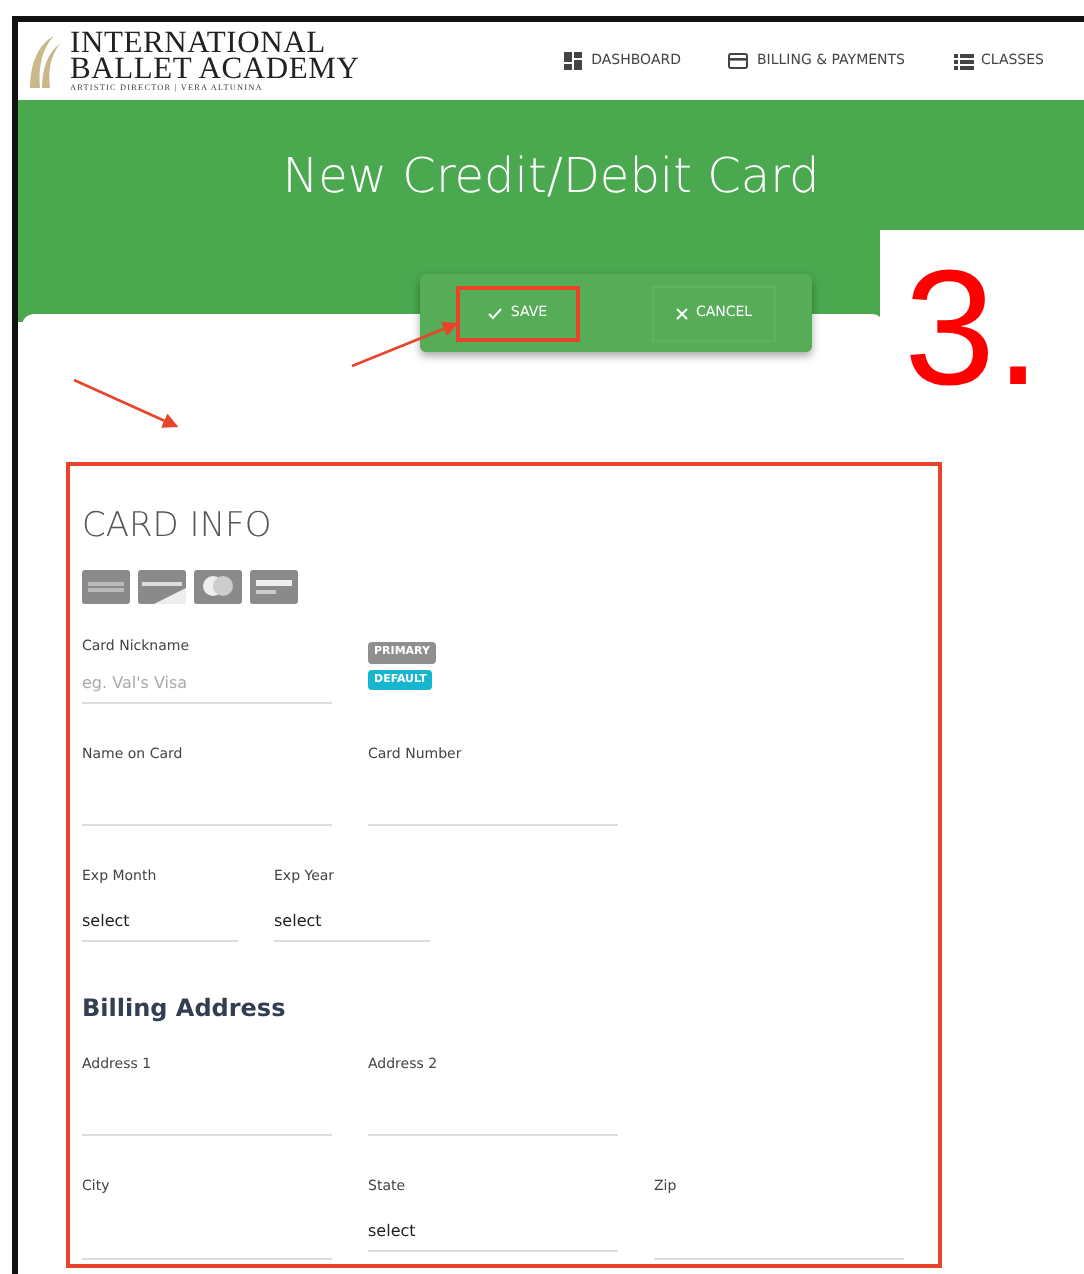 This screenshot has width=1084, height=1274. What do you see at coordinates (215, 68) in the screenshot?
I see `logo-text: BALLET ACADEMY` at bounding box center [215, 68].